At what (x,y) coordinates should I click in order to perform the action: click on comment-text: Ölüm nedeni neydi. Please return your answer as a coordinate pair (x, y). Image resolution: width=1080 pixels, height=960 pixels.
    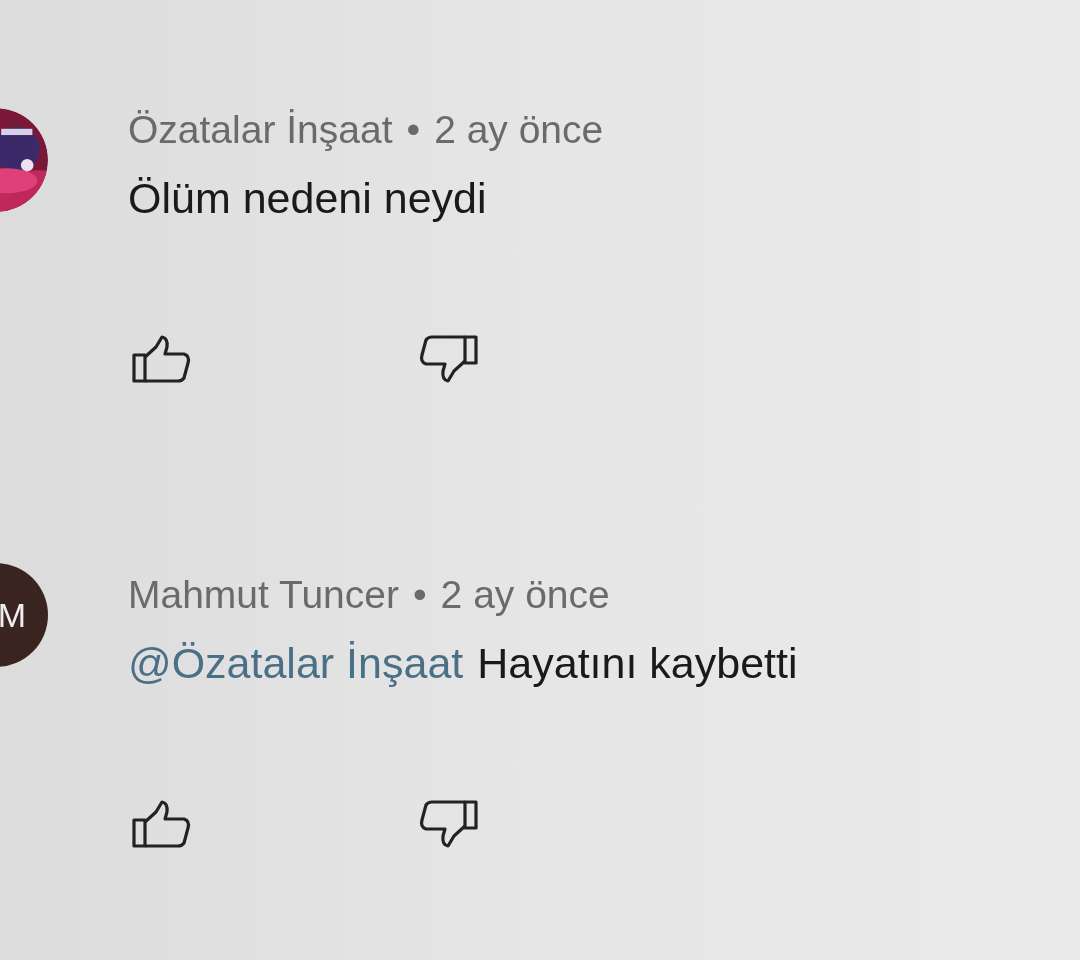
    Looking at the image, I should click on (307, 198).